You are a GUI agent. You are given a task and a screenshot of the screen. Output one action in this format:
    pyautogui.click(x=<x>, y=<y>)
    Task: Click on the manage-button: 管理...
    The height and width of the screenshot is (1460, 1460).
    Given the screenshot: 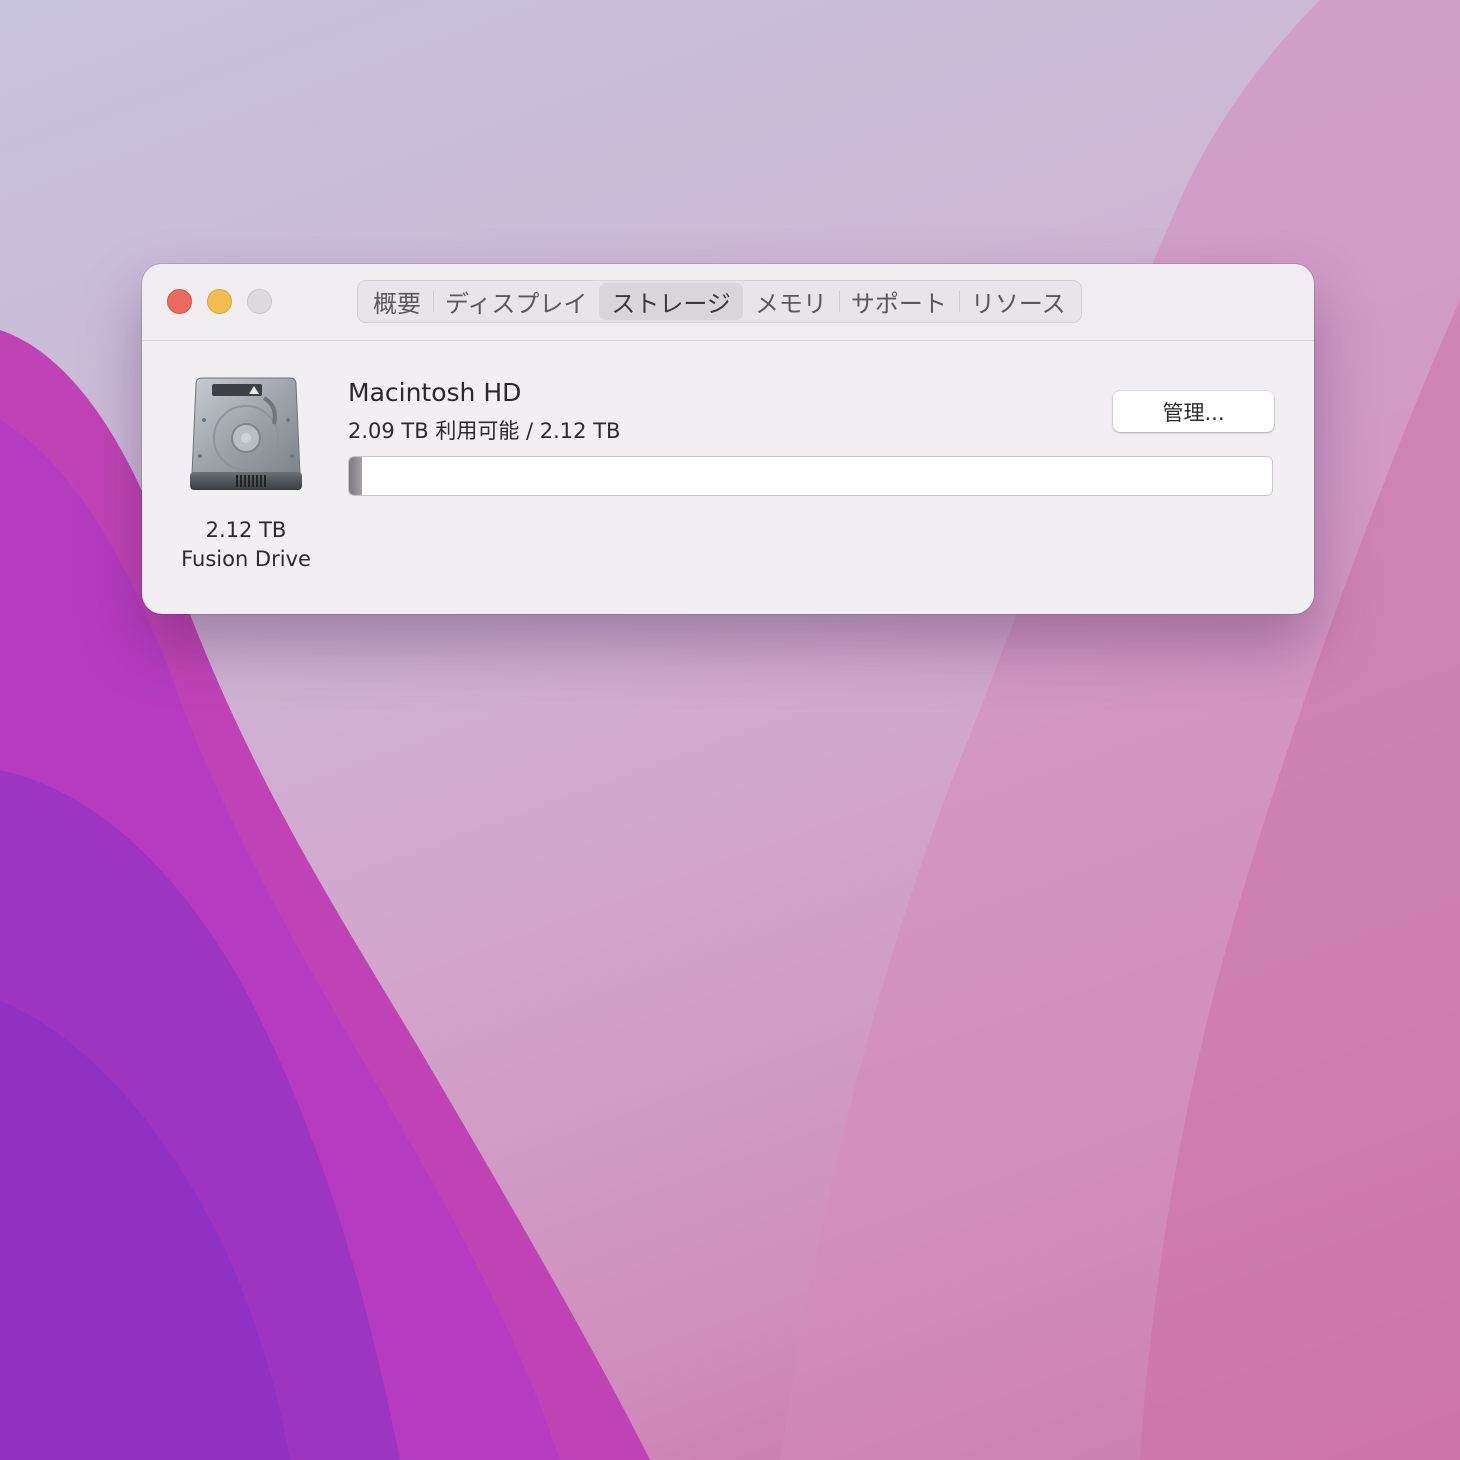 What is the action you would take?
    pyautogui.click(x=1193, y=411)
    